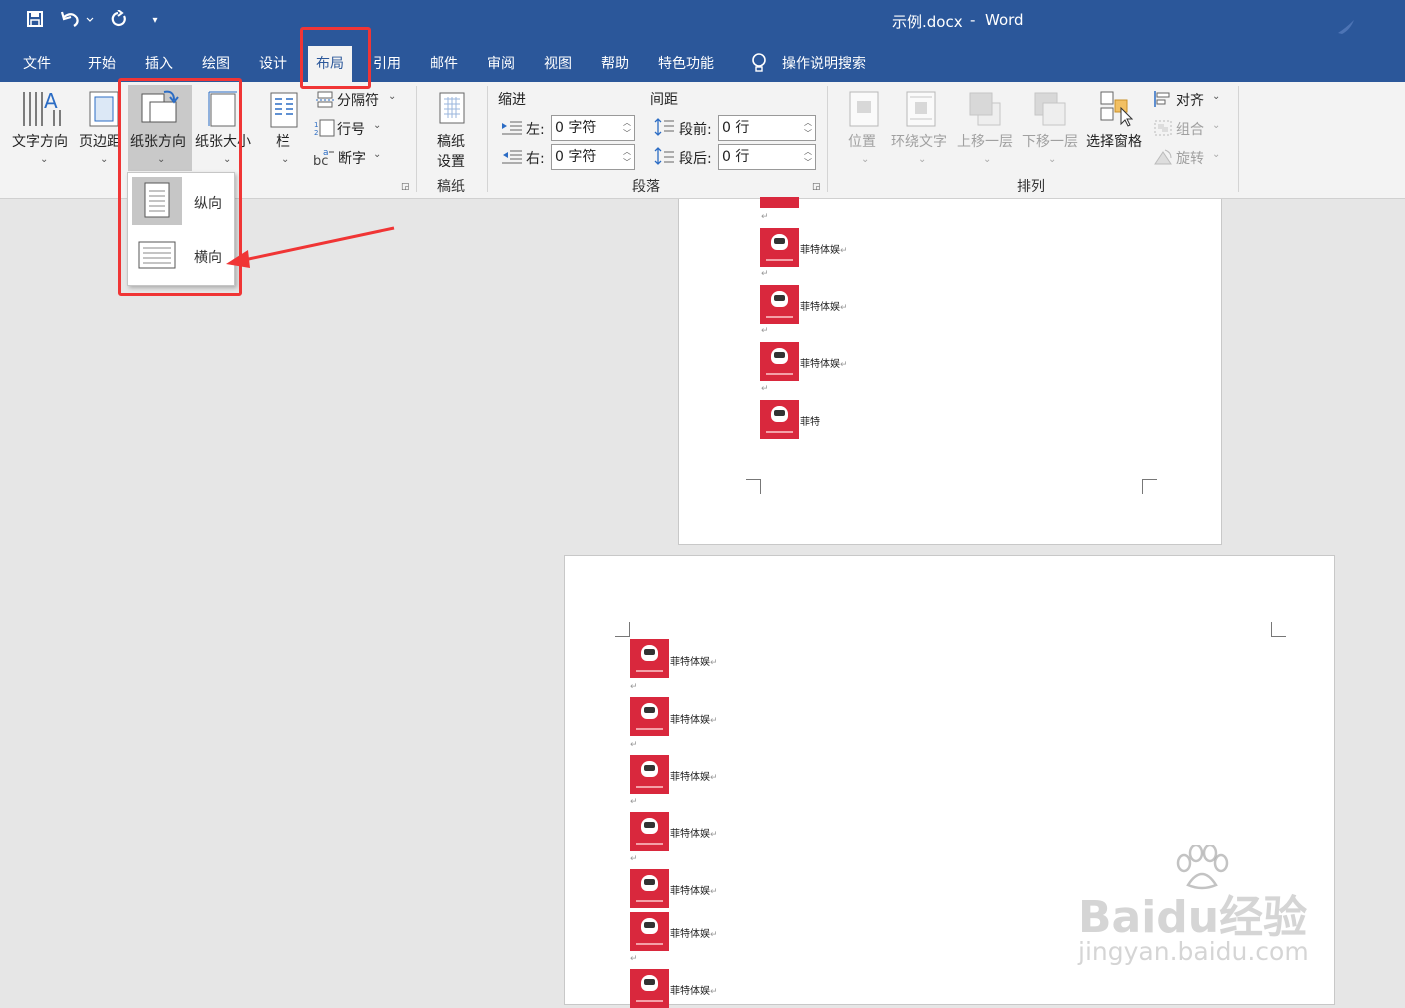 The width and height of the screenshot is (1405, 1008). Describe the element at coordinates (512, 130) in the screenshot. I see `indent-left-icon` at that location.